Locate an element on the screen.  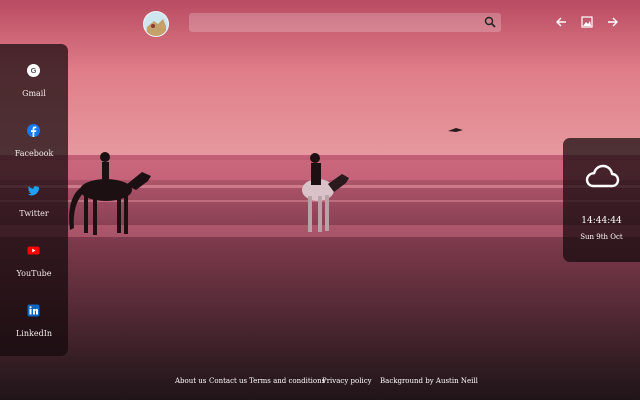
search-icon is located at coordinates (490, 22).